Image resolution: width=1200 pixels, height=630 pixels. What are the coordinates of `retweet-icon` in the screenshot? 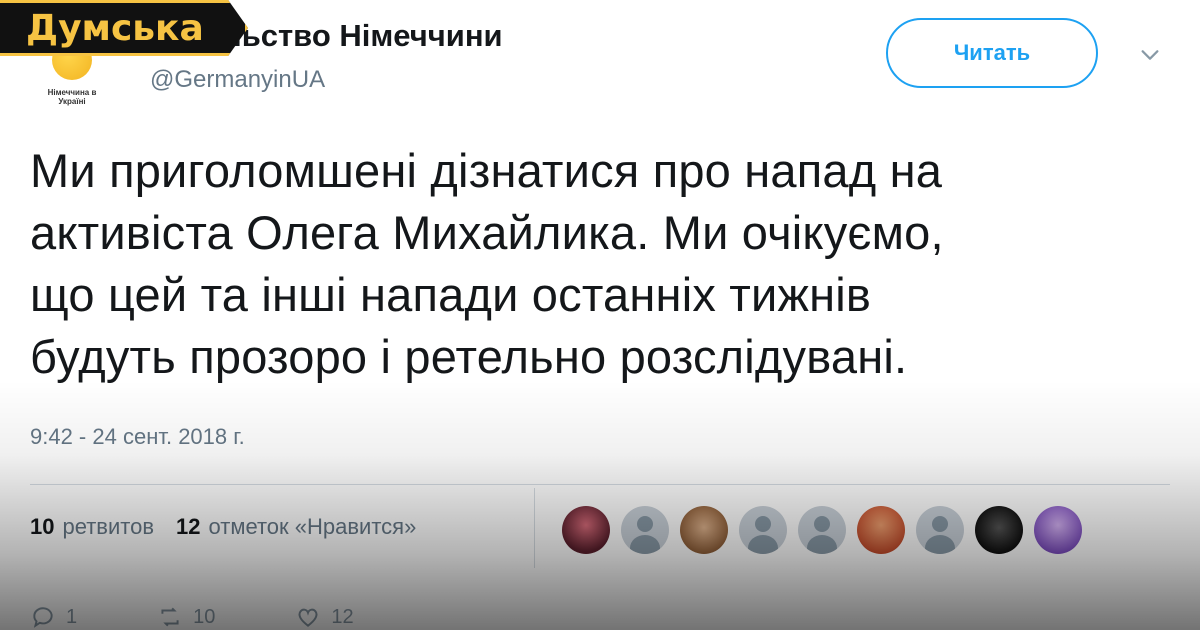 It's located at (170, 617).